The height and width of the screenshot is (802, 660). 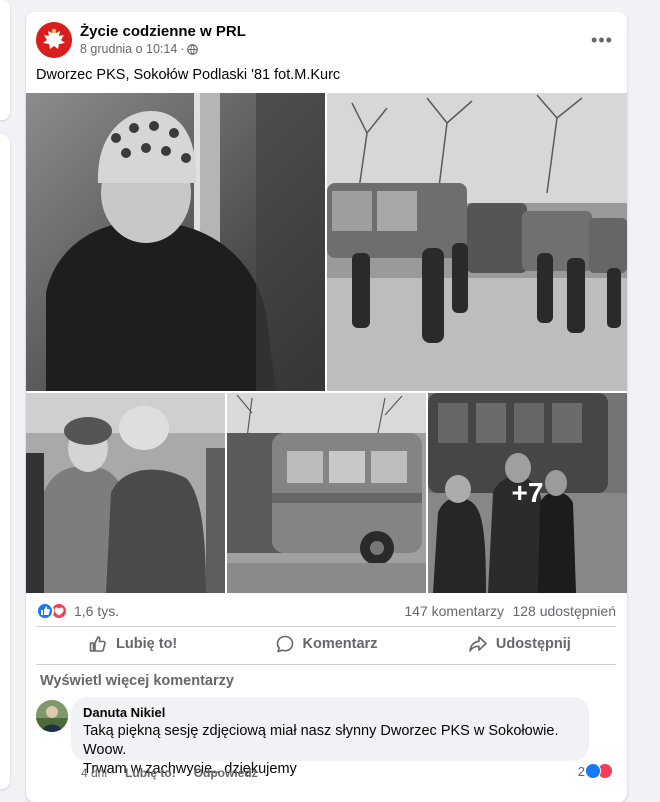 I want to click on comment-reply-button: Odpowiedz, so click(x=226, y=773).